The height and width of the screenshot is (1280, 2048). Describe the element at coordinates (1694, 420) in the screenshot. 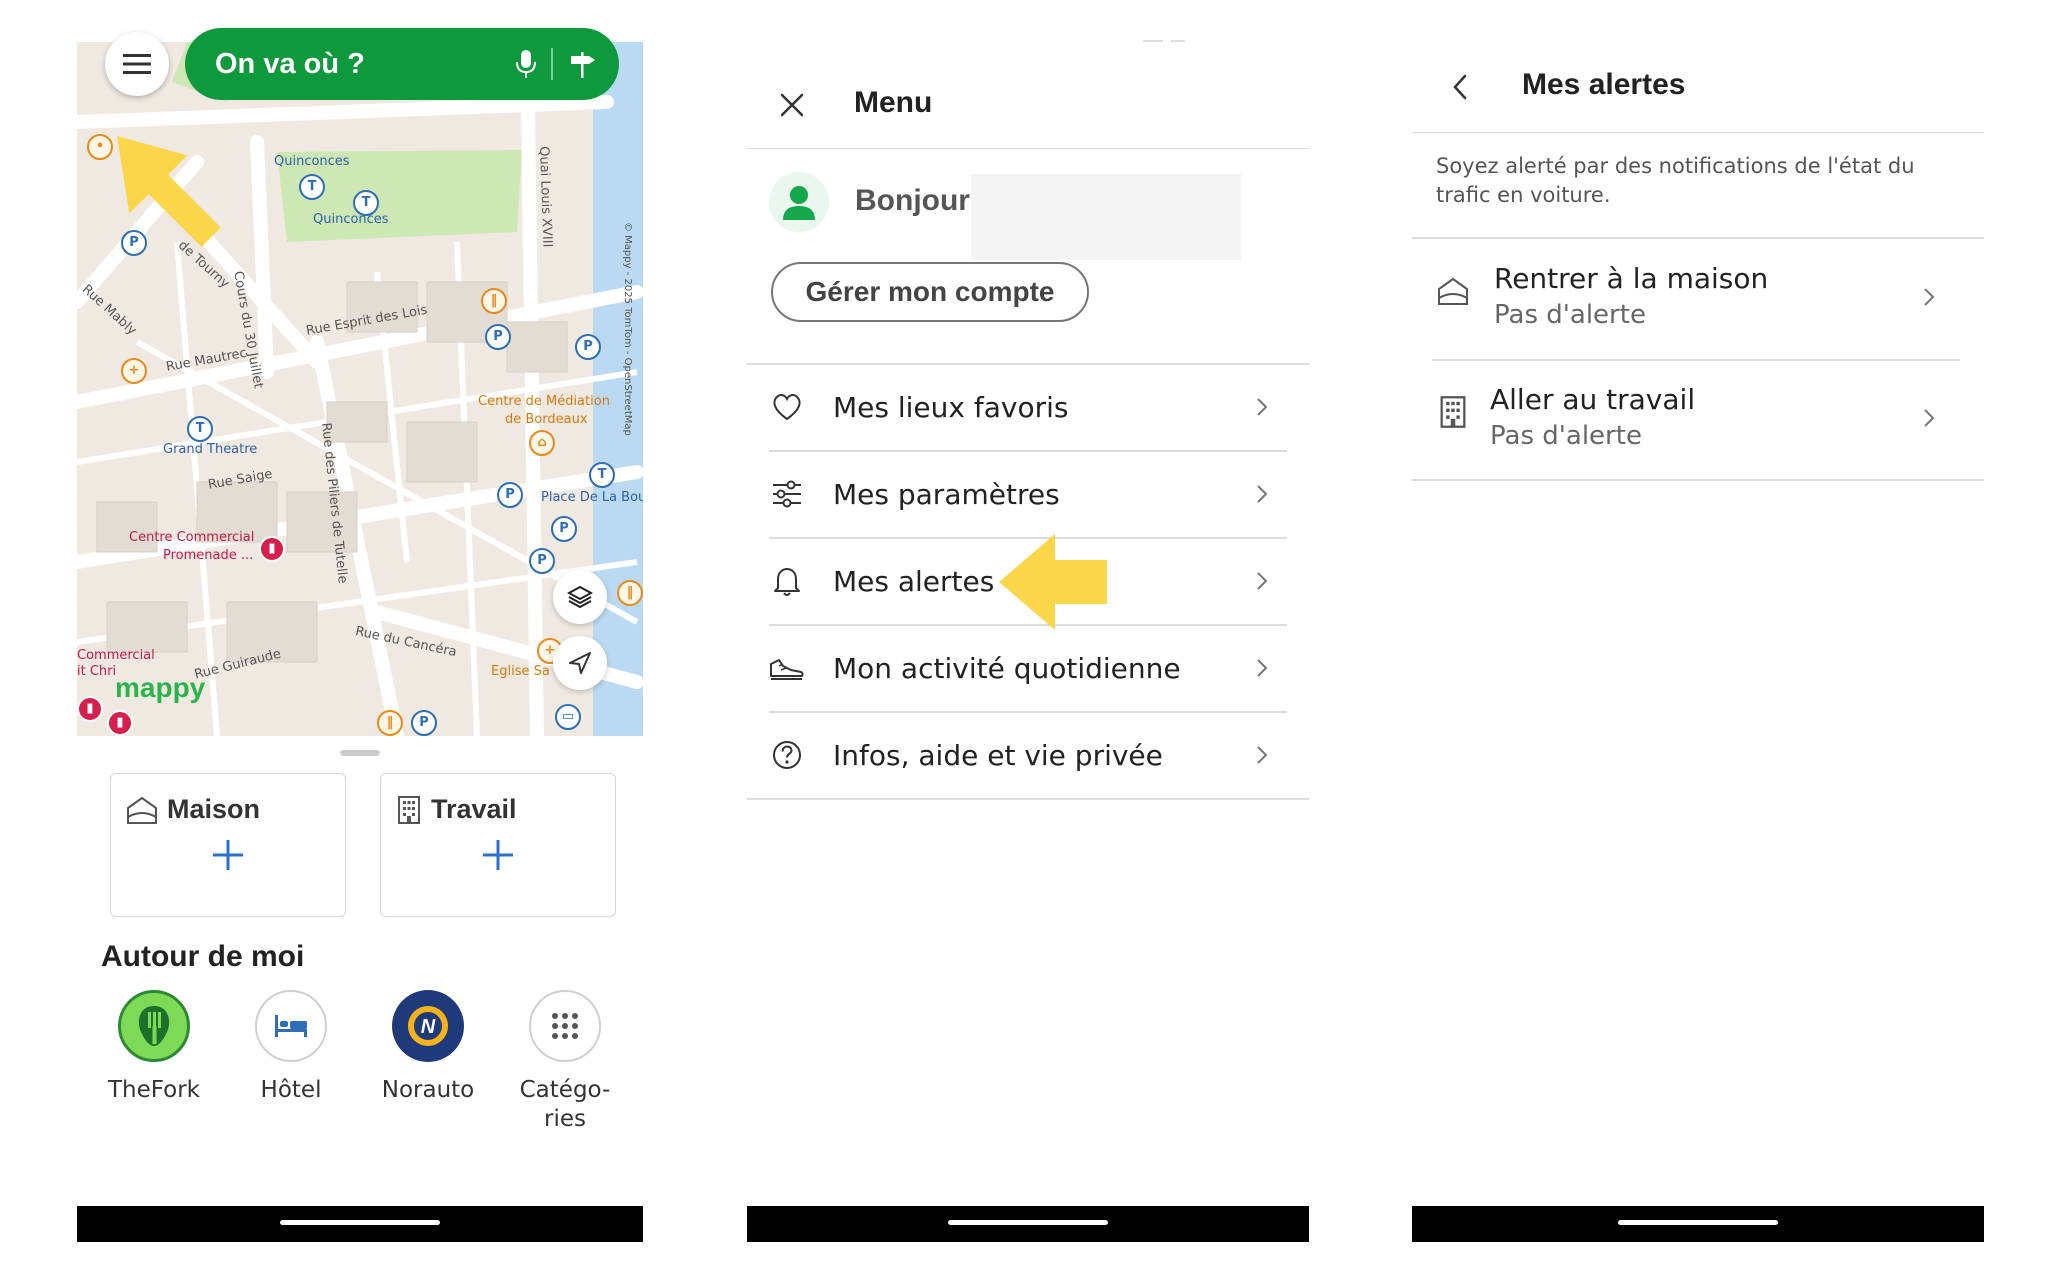

I see `alert-row-work: Aller au travail Pas d'alerte` at that location.